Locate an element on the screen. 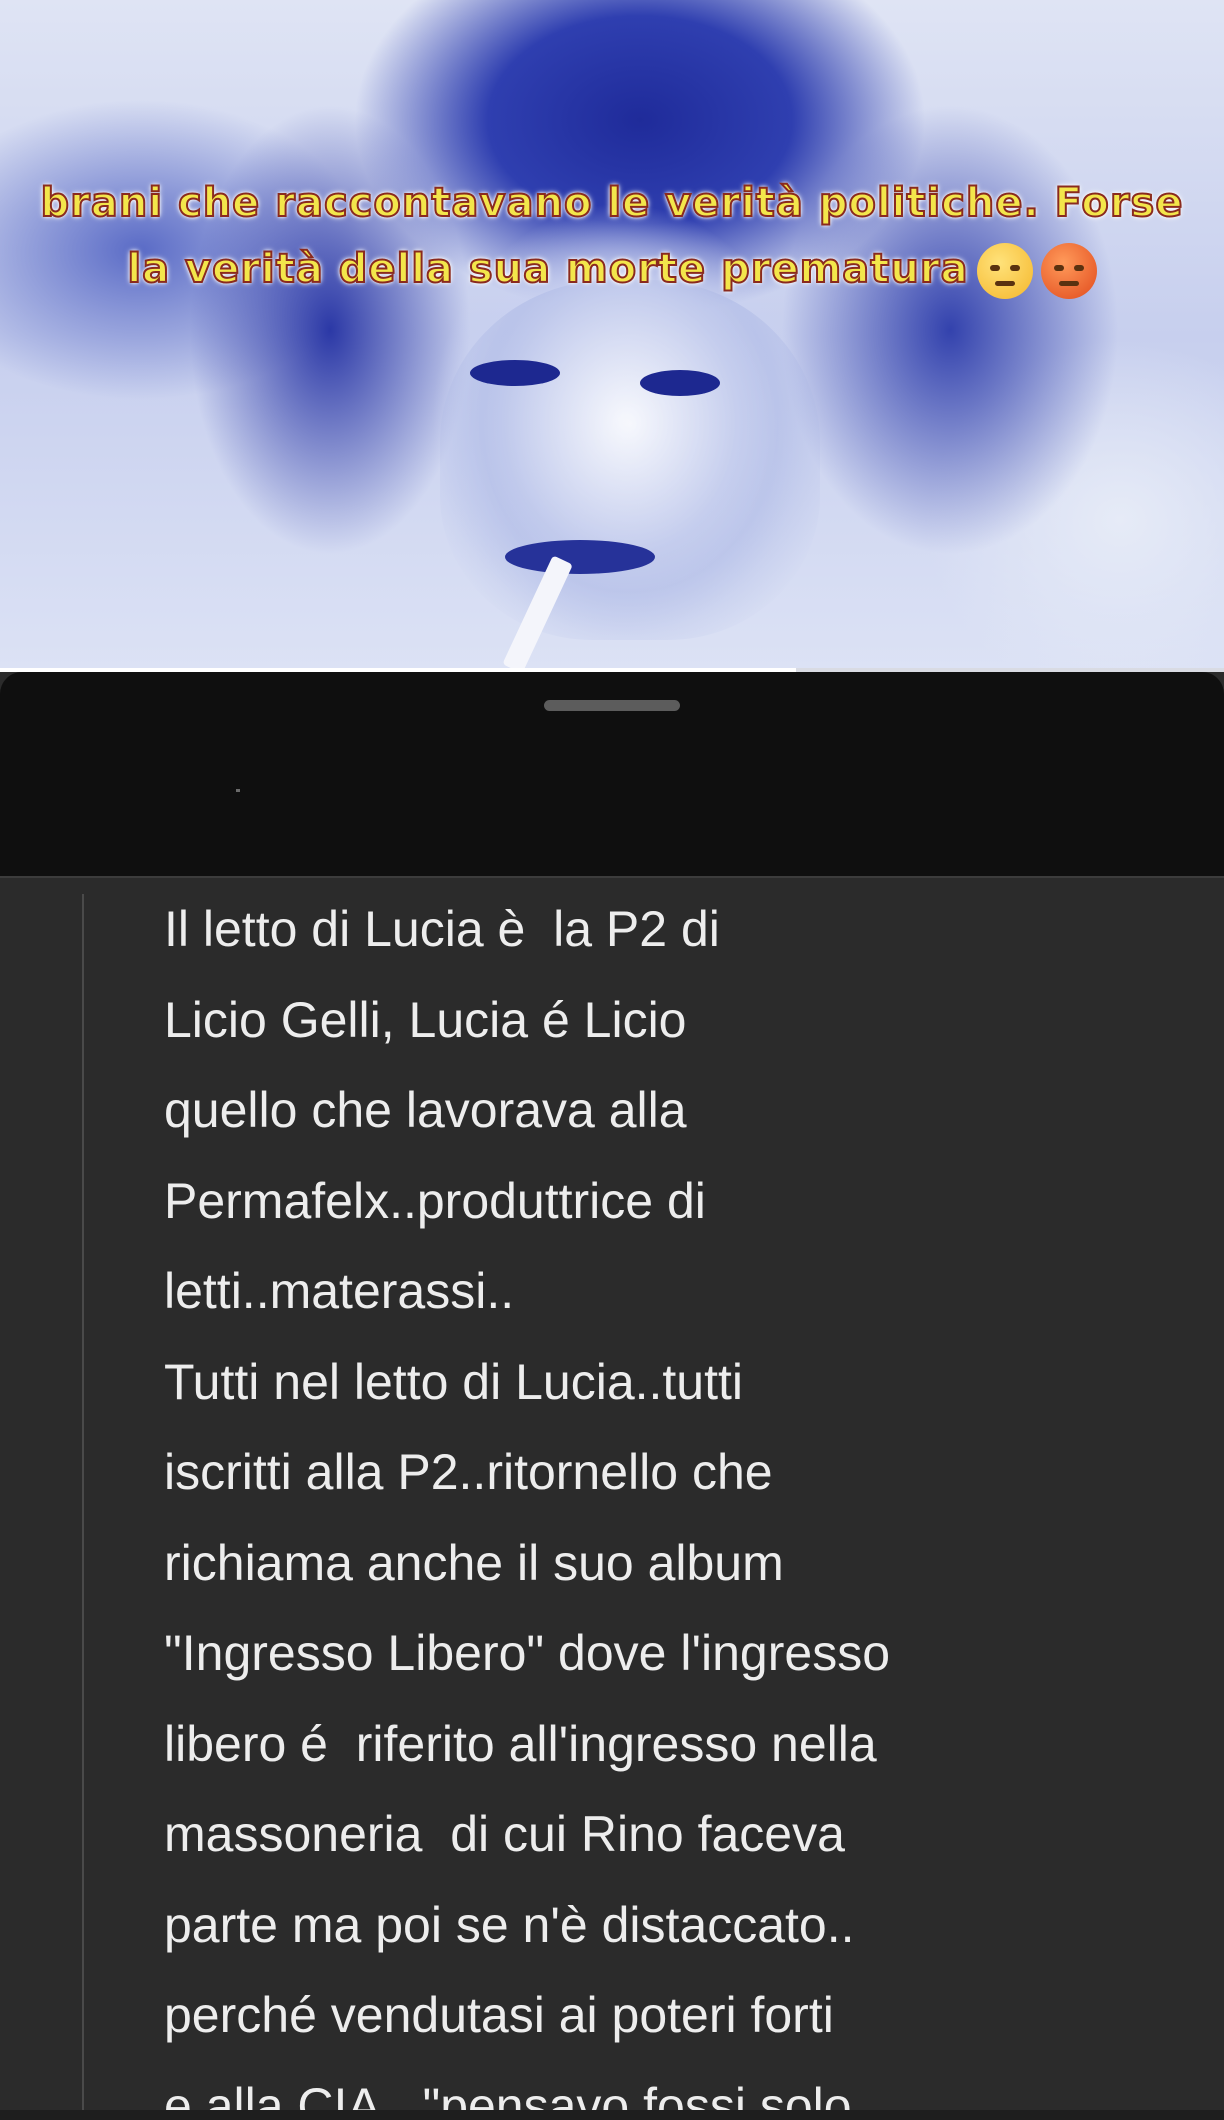 The height and width of the screenshot is (2120, 1224). comment-line: Licio Gelli, Lucia é Licio is located at coordinates (425, 1019).